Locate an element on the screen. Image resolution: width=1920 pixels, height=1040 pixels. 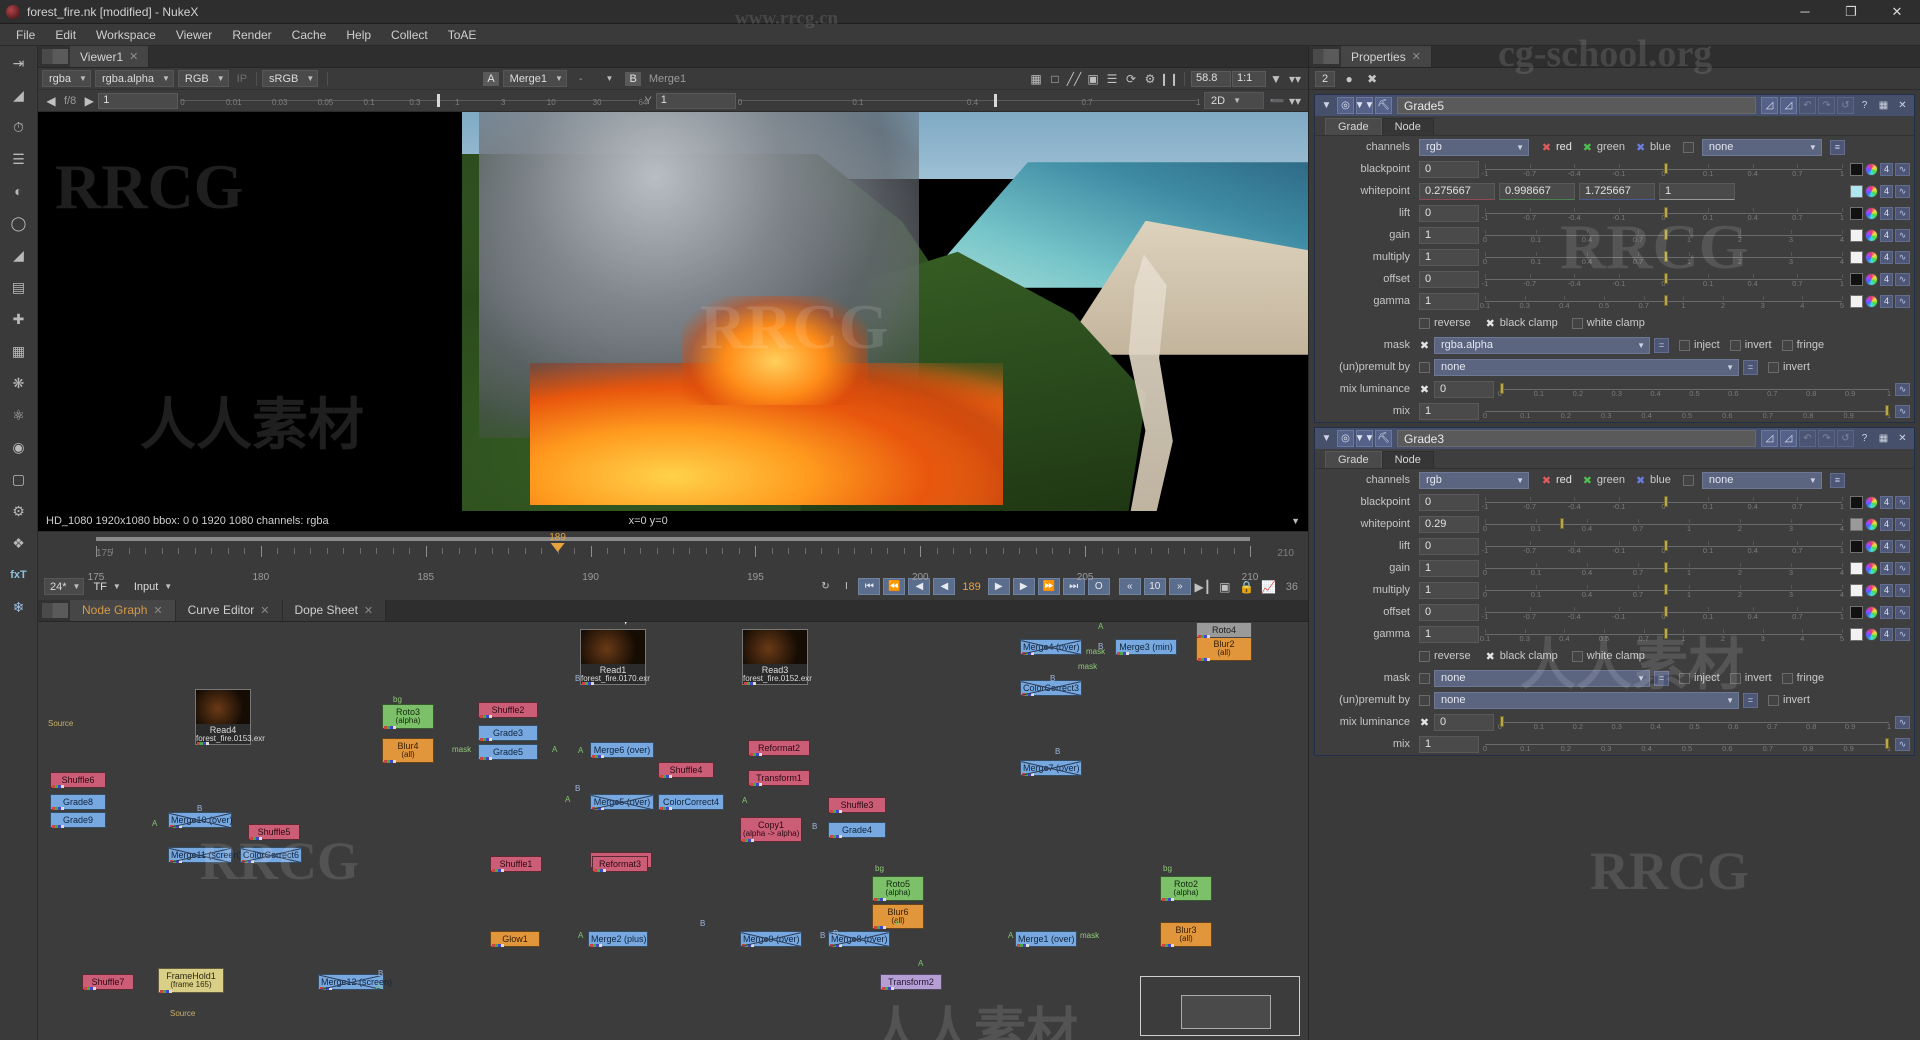
param-multiply-value: 1 is located at coordinates (1449, 590).